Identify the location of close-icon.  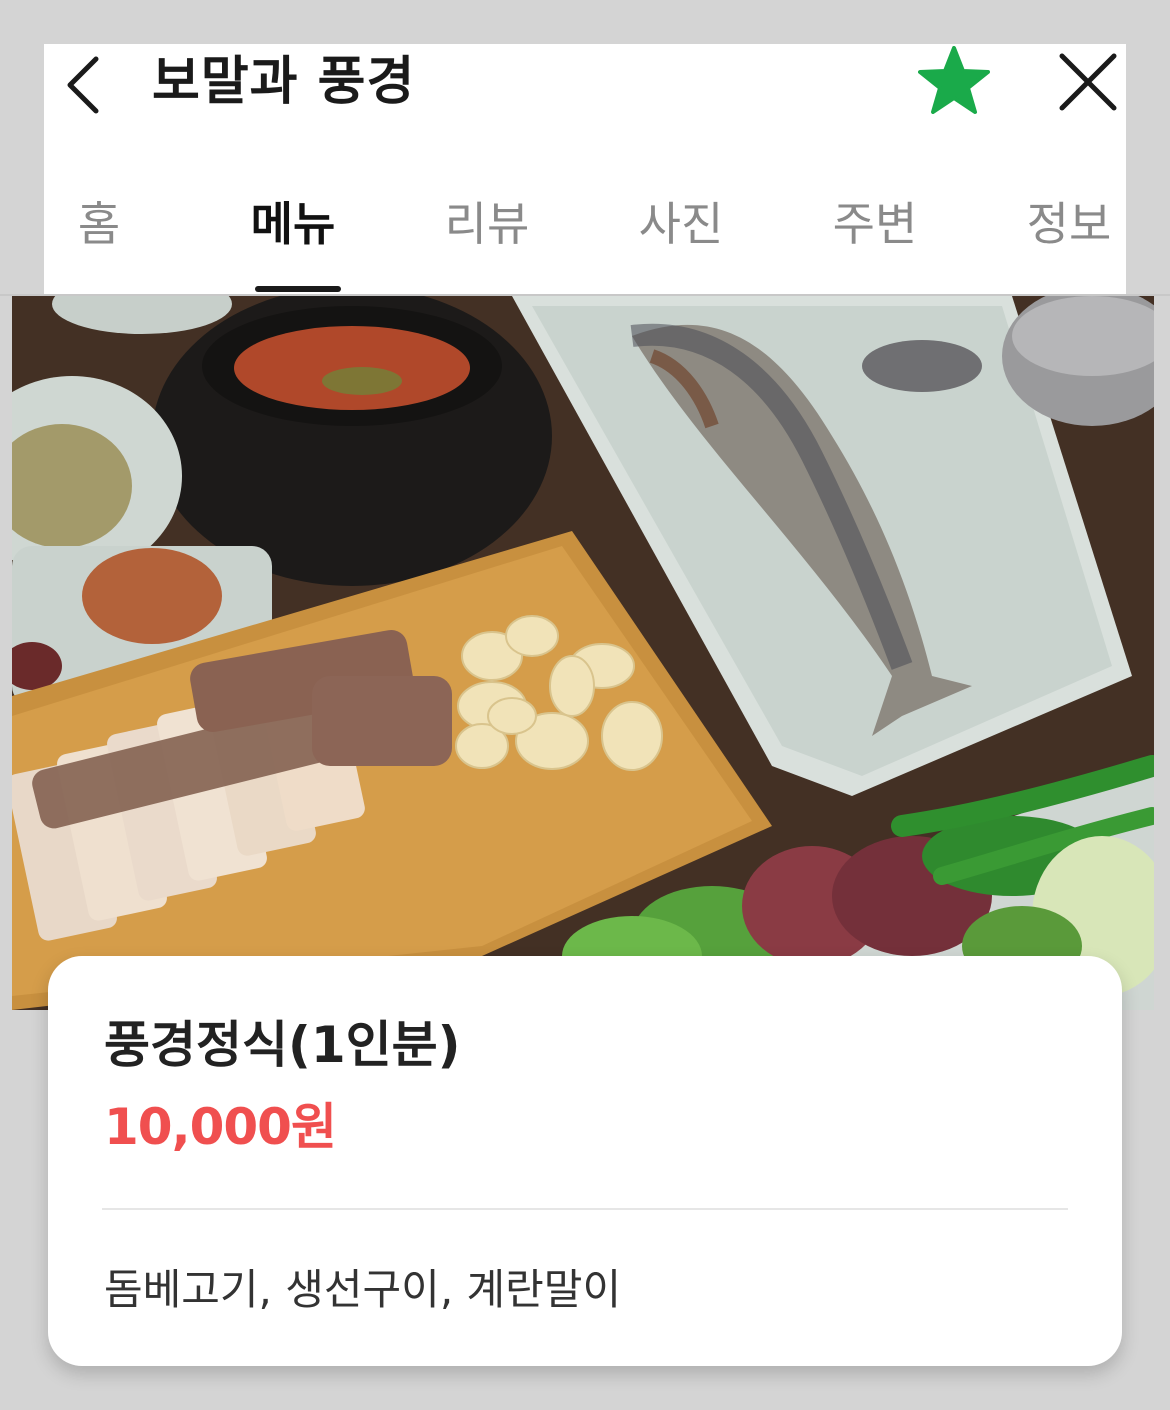
(1088, 82).